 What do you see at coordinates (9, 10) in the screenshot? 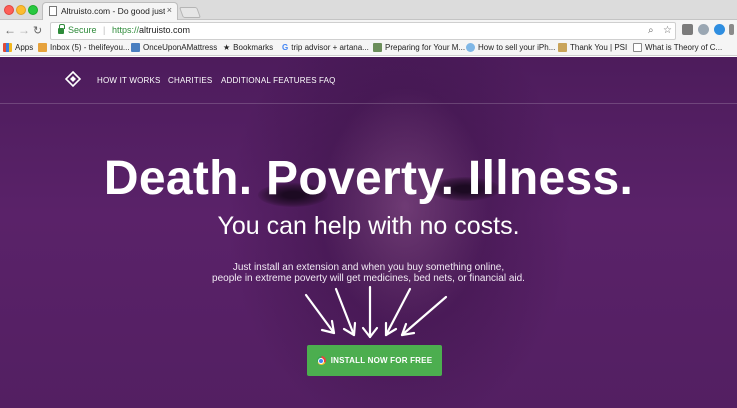
I see `close-window-button` at bounding box center [9, 10].